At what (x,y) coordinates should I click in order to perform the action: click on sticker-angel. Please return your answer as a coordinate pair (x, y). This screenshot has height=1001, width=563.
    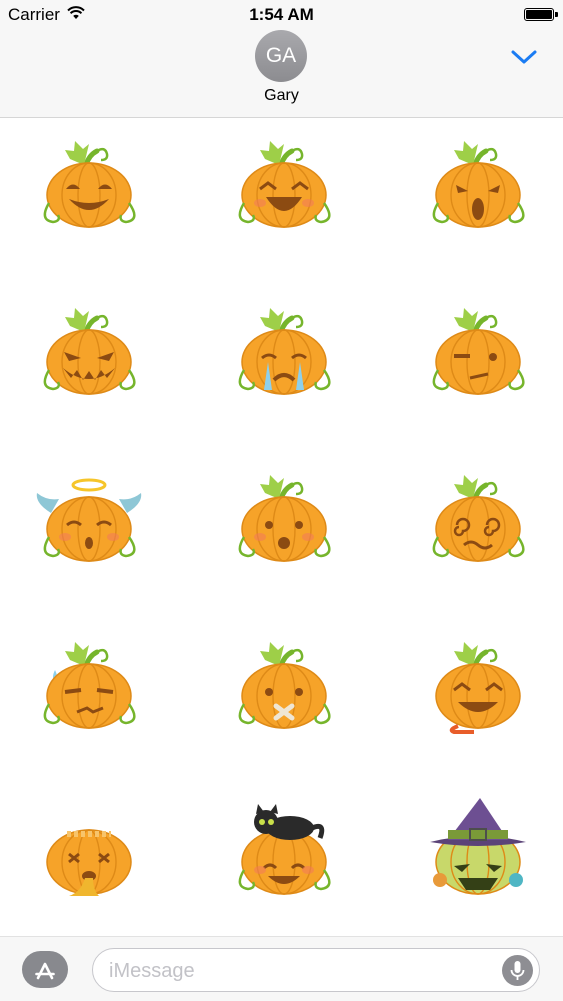
    Looking at the image, I should click on (89, 519).